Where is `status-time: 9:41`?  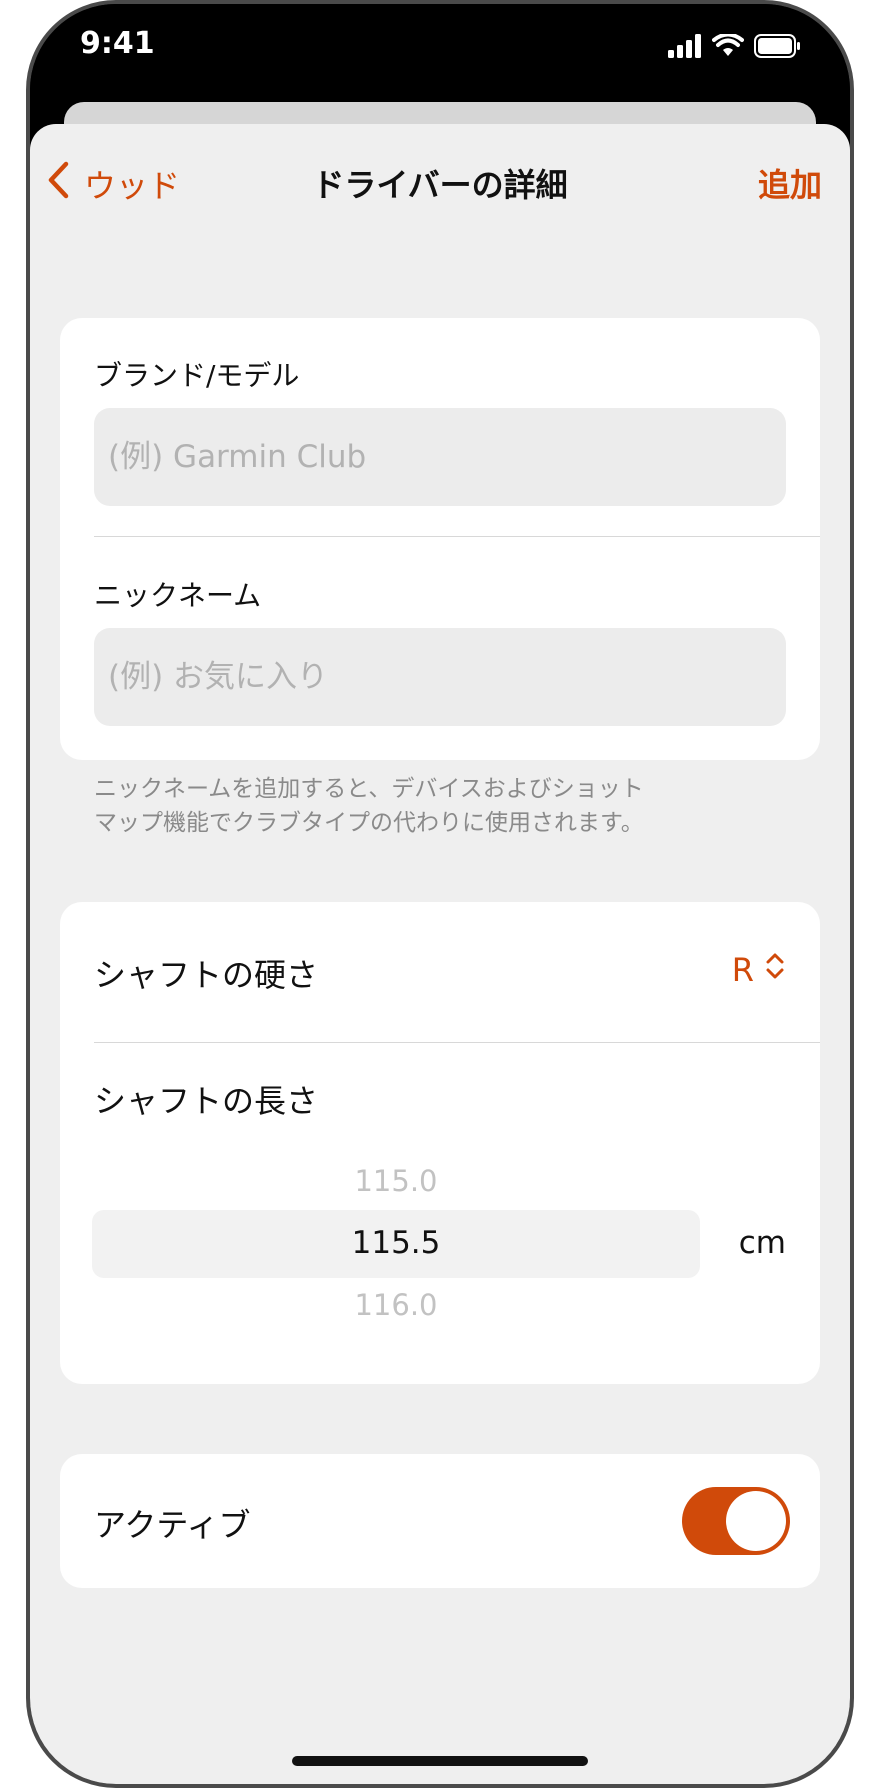 status-time: 9:41 is located at coordinates (117, 43).